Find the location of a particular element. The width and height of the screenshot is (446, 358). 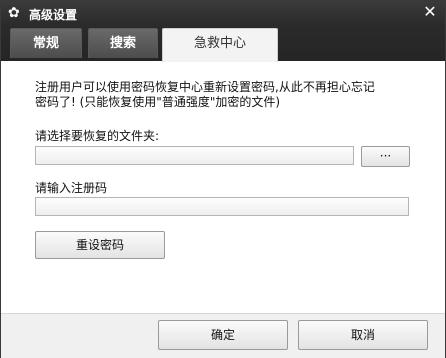

tab-rescue-center-label: 急救中心 is located at coordinates (219, 43).